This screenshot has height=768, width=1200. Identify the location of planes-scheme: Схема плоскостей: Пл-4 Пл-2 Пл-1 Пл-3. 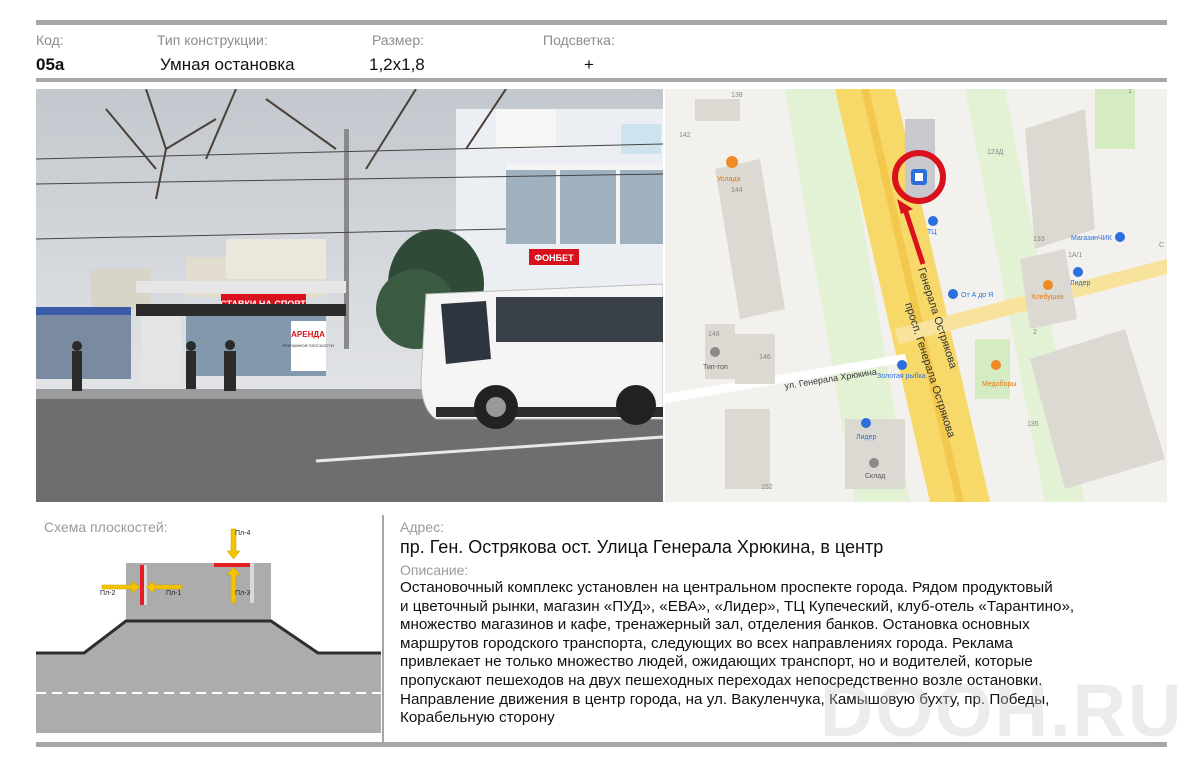
(208, 627).